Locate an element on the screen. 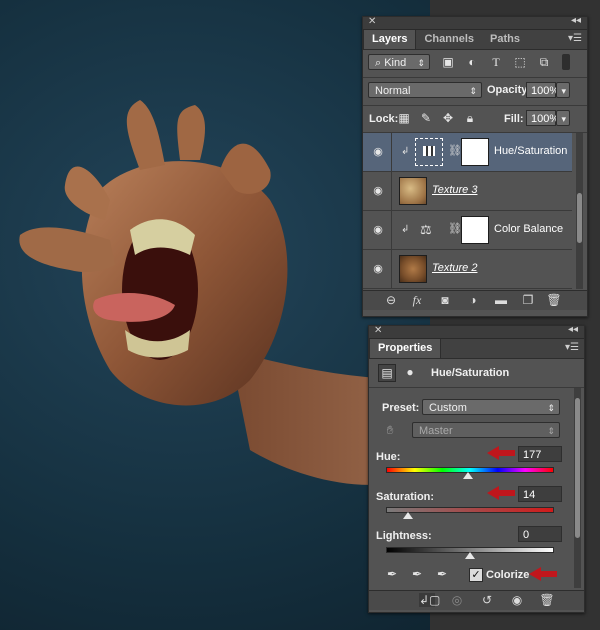 The image size is (600, 630). adjustment-icon: ◑ is located at coordinates (473, 300).